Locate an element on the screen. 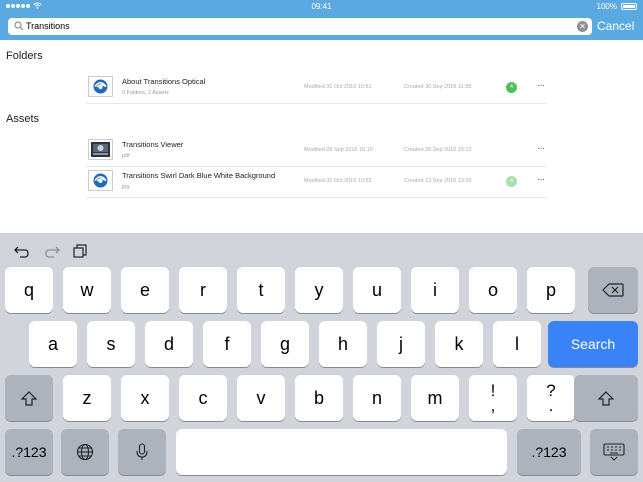 This screenshot has width=643, height=482. item-created: Created 28 Sep 2016 15:12 is located at coordinates (438, 150).